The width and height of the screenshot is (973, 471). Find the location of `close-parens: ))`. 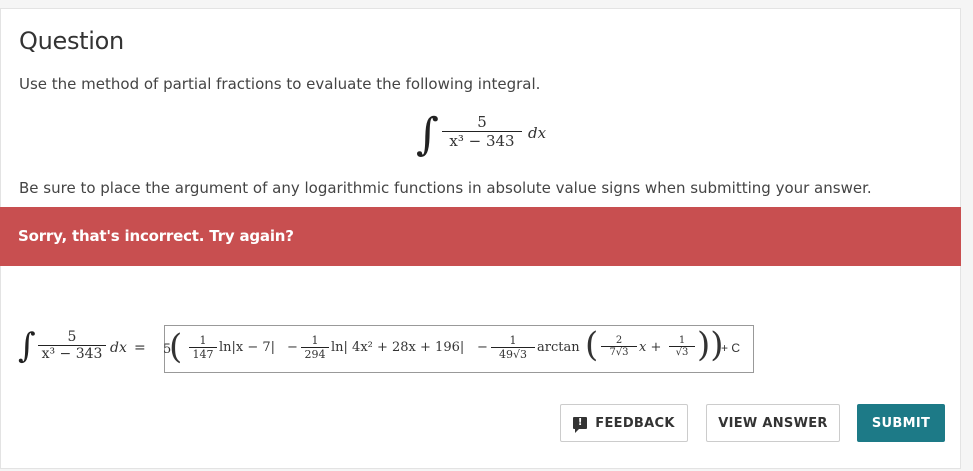

close-parens: )) is located at coordinates (710, 345).